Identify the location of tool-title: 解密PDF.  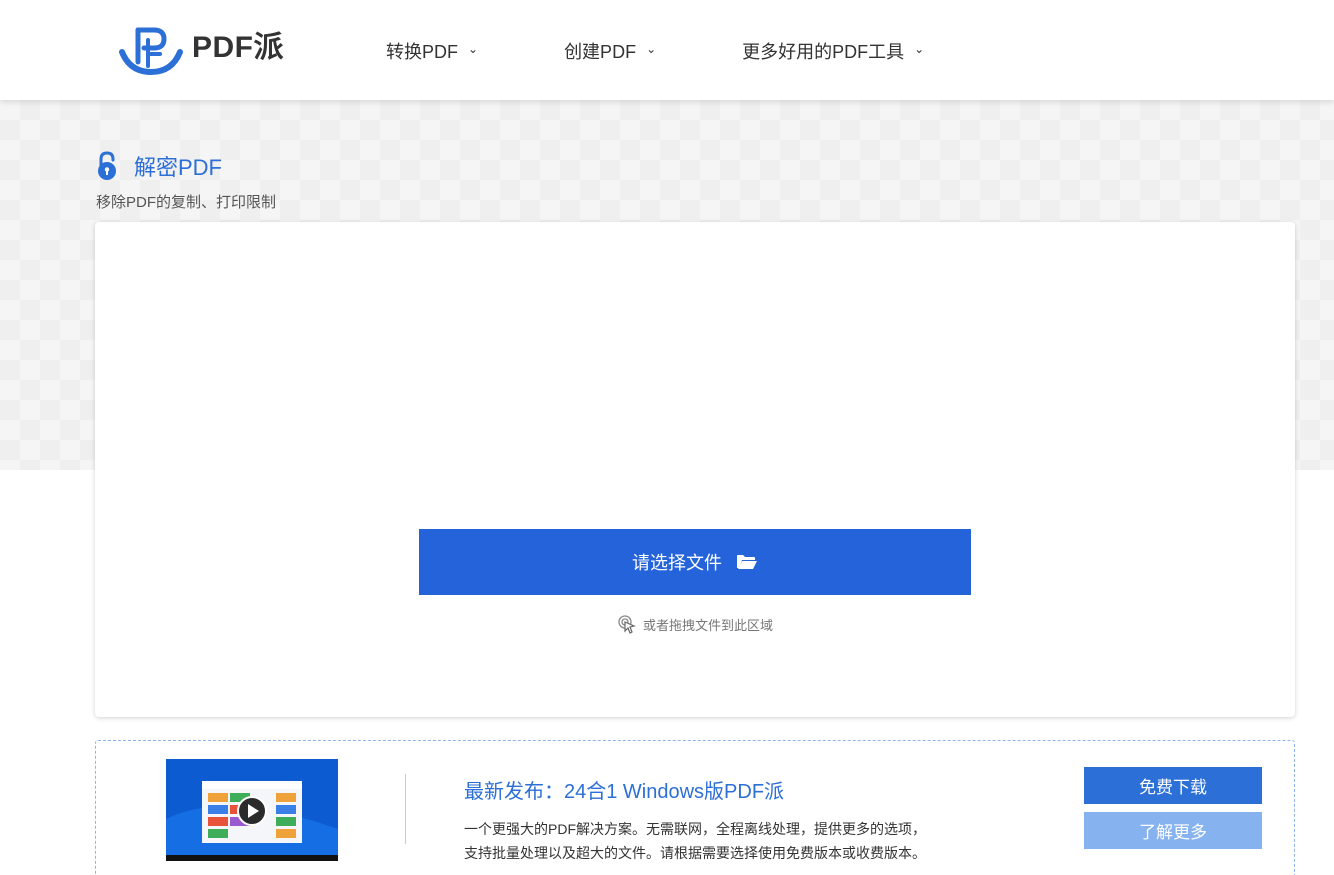
(159, 166).